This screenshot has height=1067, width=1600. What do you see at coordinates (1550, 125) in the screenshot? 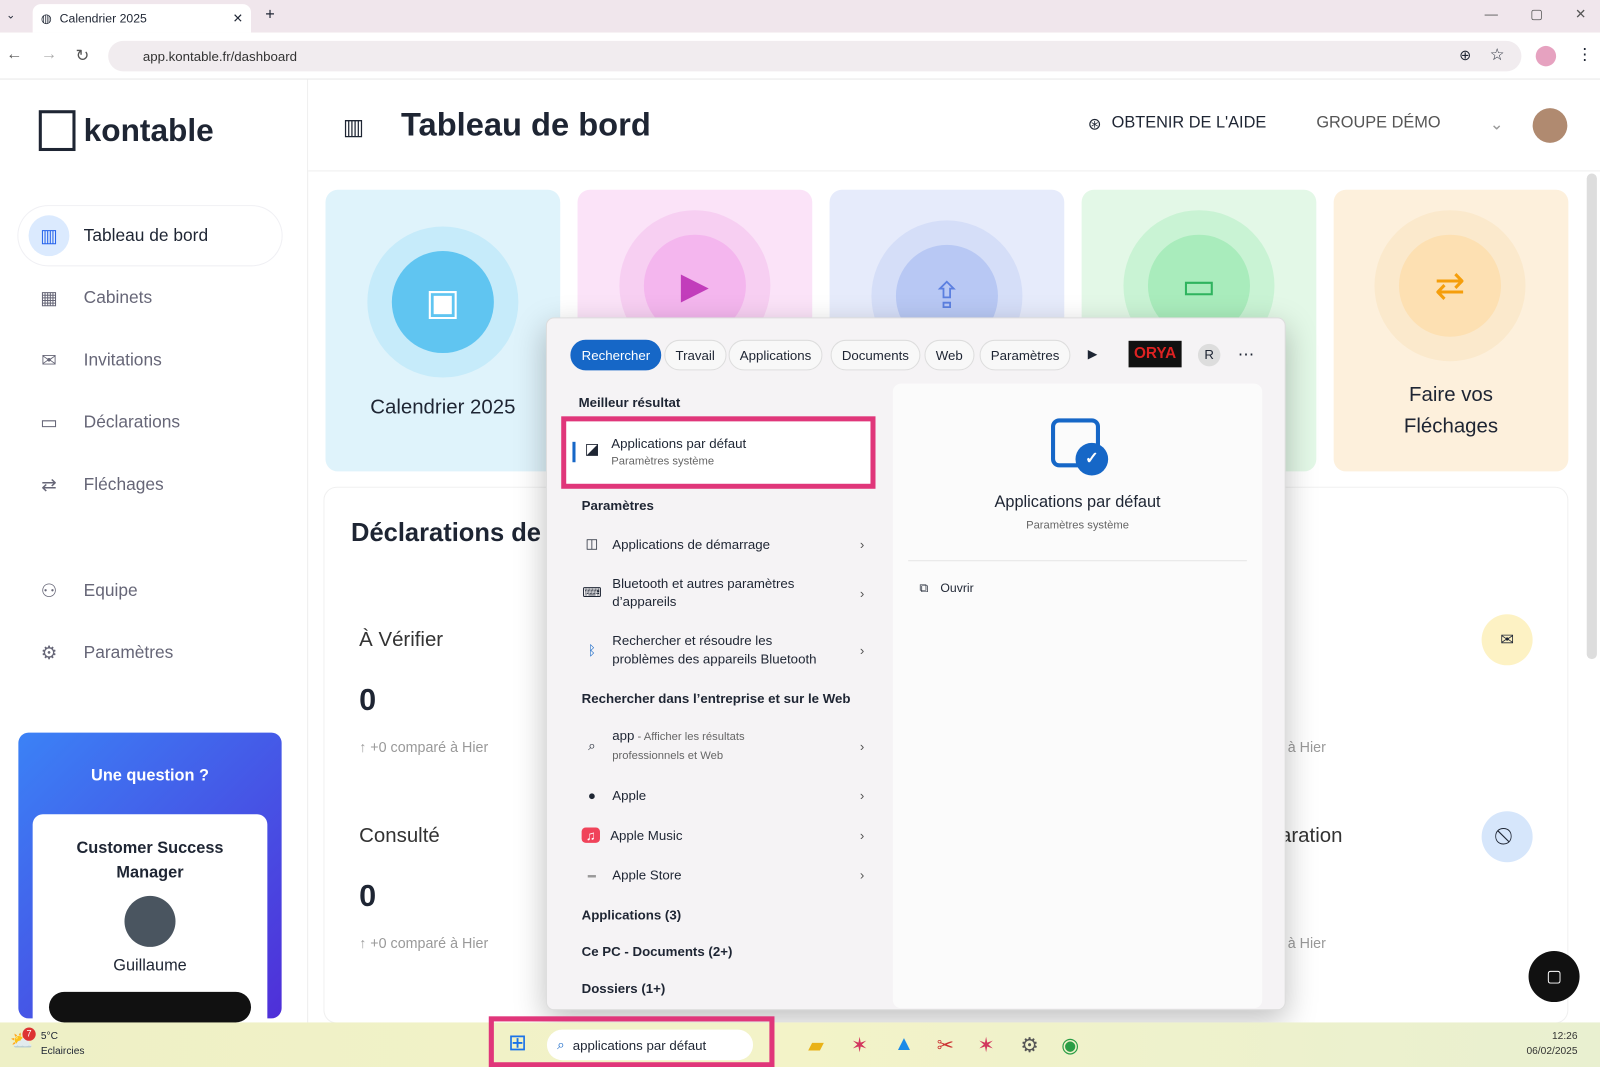
I see `user-avatar` at bounding box center [1550, 125].